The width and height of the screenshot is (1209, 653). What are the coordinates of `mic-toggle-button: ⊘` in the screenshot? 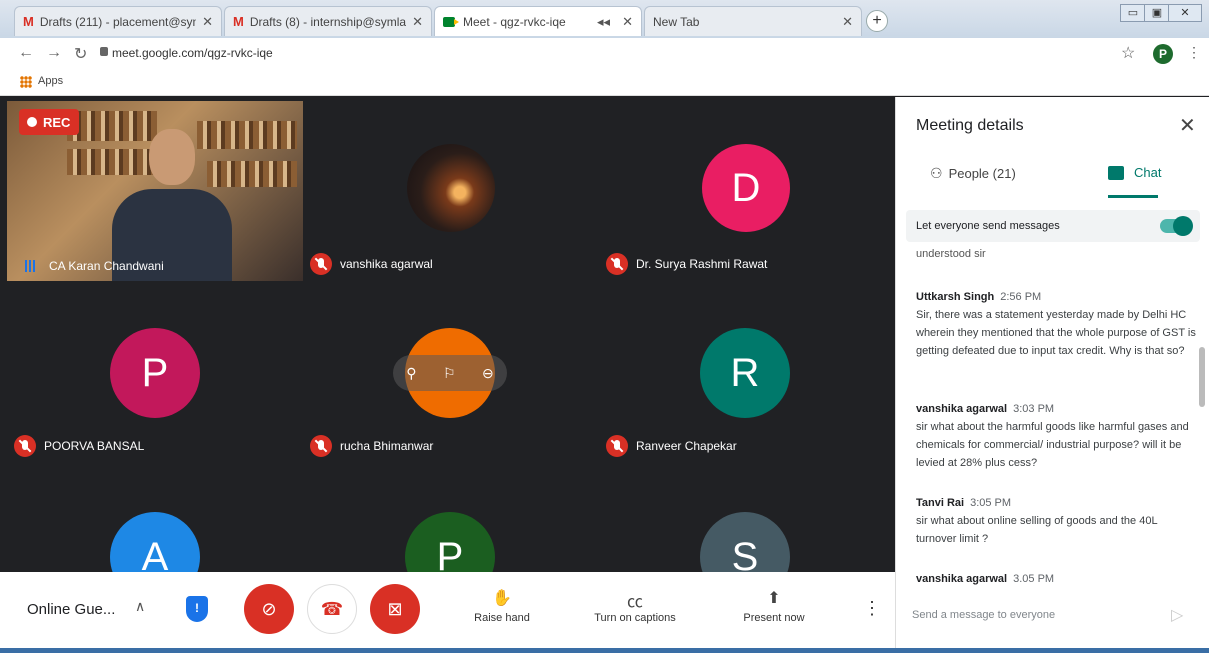 It's located at (269, 609).